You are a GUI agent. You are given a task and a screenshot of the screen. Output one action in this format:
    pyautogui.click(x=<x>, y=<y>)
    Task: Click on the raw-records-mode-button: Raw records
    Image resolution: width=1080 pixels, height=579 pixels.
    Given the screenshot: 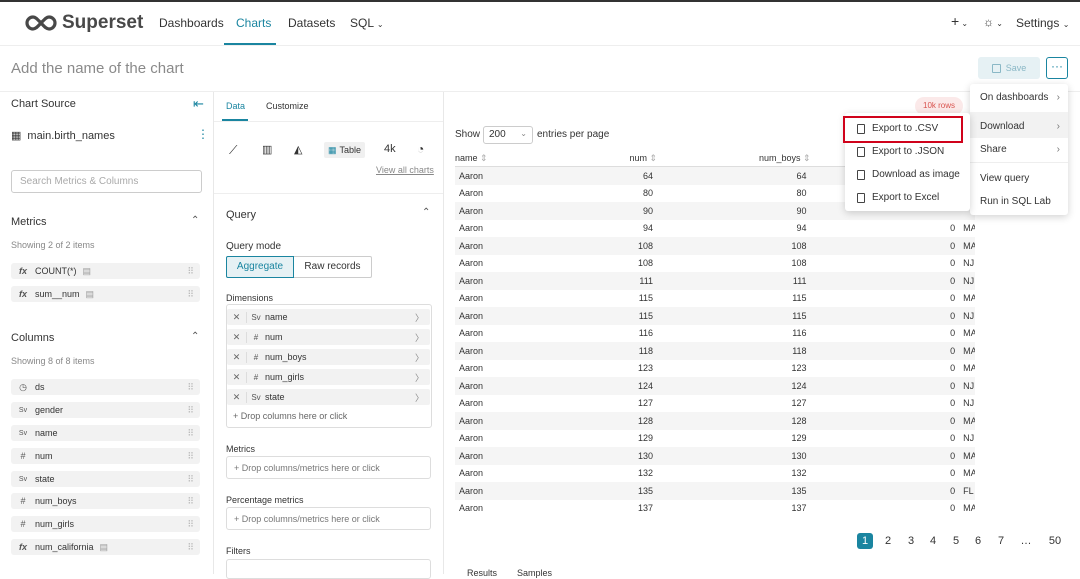 What is the action you would take?
    pyautogui.click(x=333, y=267)
    